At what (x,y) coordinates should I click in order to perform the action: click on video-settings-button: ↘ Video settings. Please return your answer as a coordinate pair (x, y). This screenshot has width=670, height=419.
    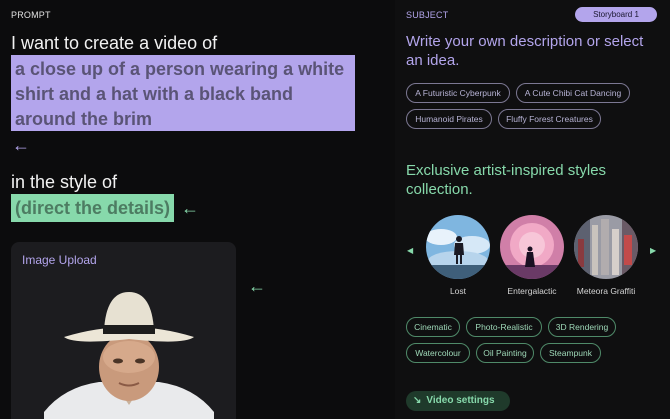
    Looking at the image, I should click on (458, 401).